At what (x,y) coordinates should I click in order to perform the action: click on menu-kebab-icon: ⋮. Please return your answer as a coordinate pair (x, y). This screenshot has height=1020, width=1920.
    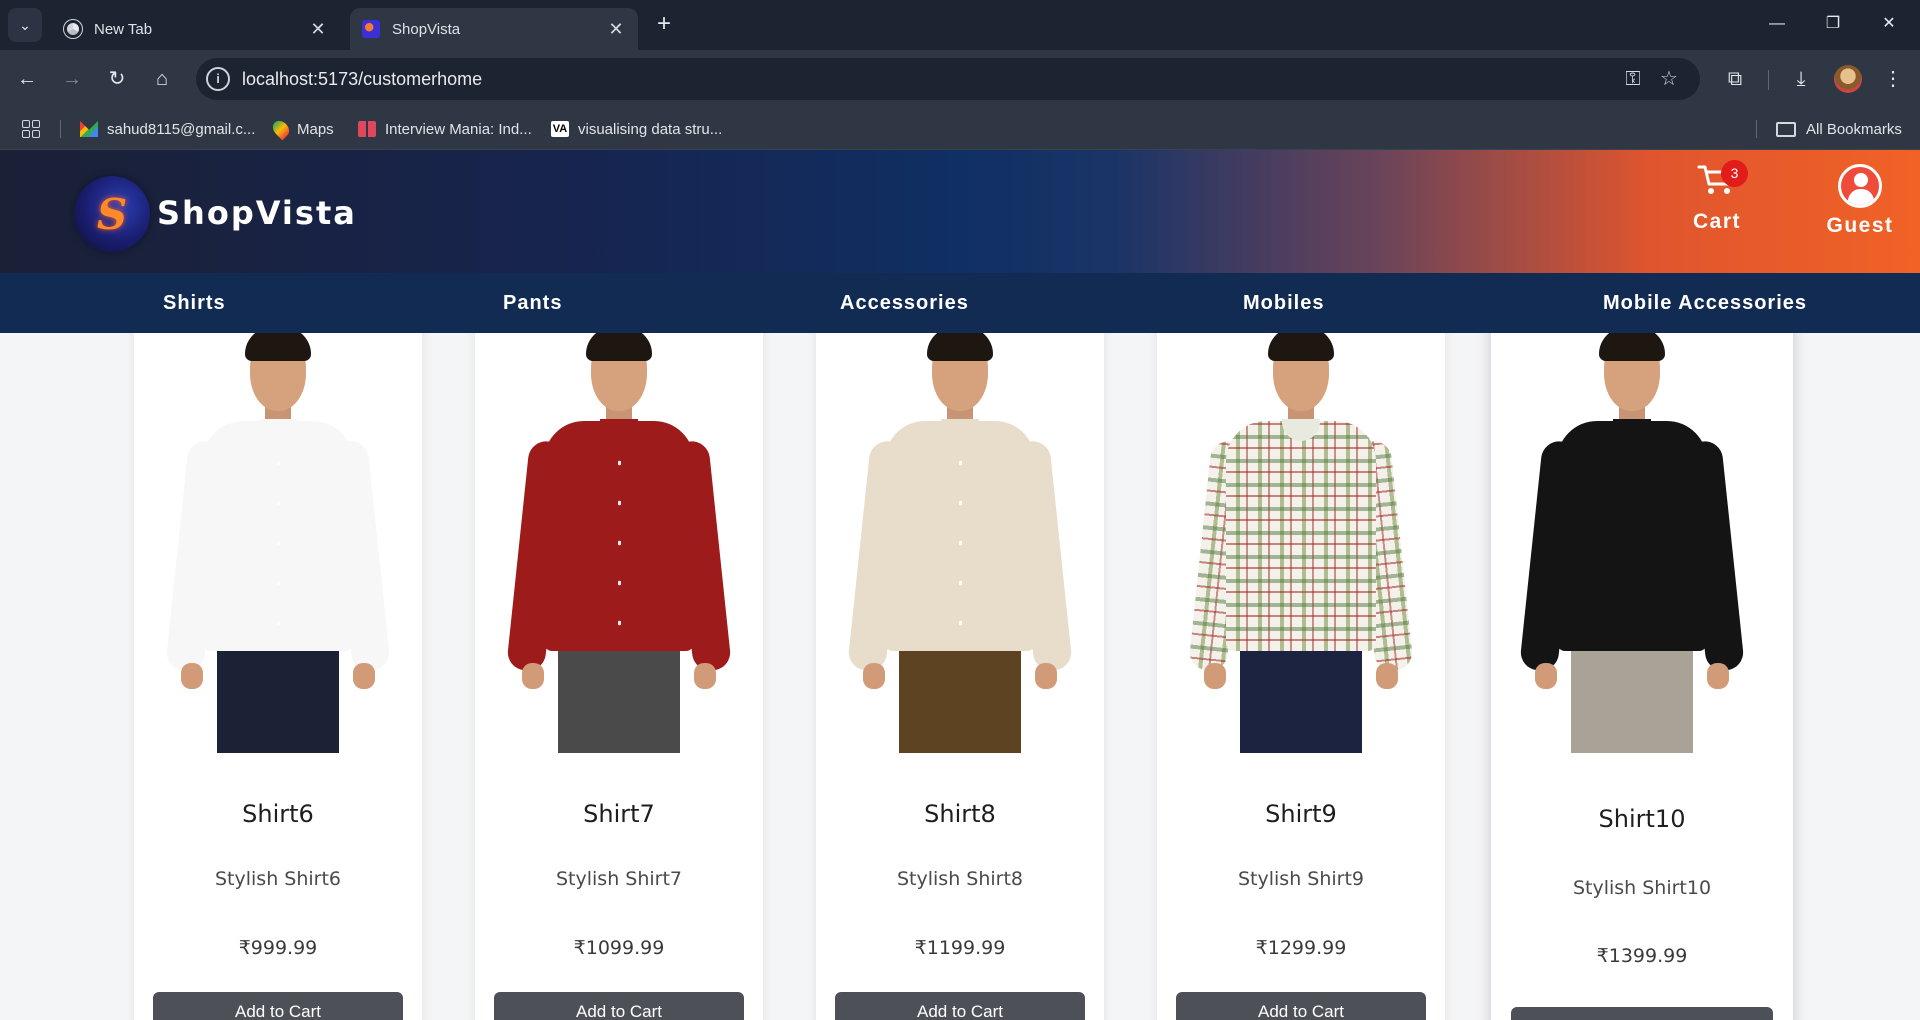
    Looking at the image, I should click on (1893, 79).